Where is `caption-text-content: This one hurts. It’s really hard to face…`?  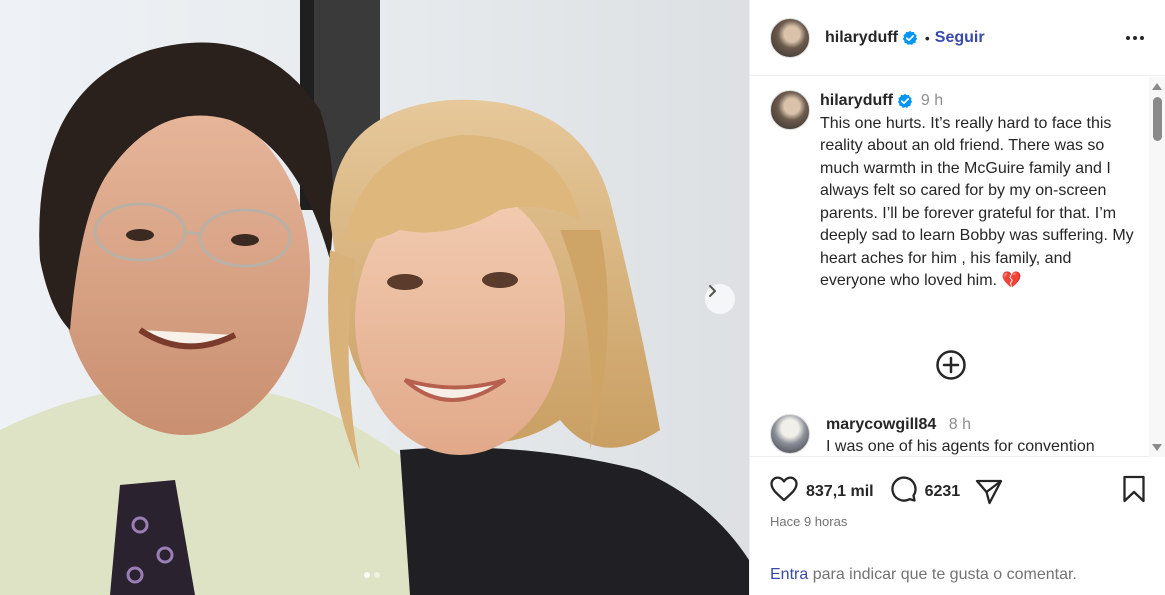
caption-text-content: This one hurts. It’s really hard to face… is located at coordinates (979, 202).